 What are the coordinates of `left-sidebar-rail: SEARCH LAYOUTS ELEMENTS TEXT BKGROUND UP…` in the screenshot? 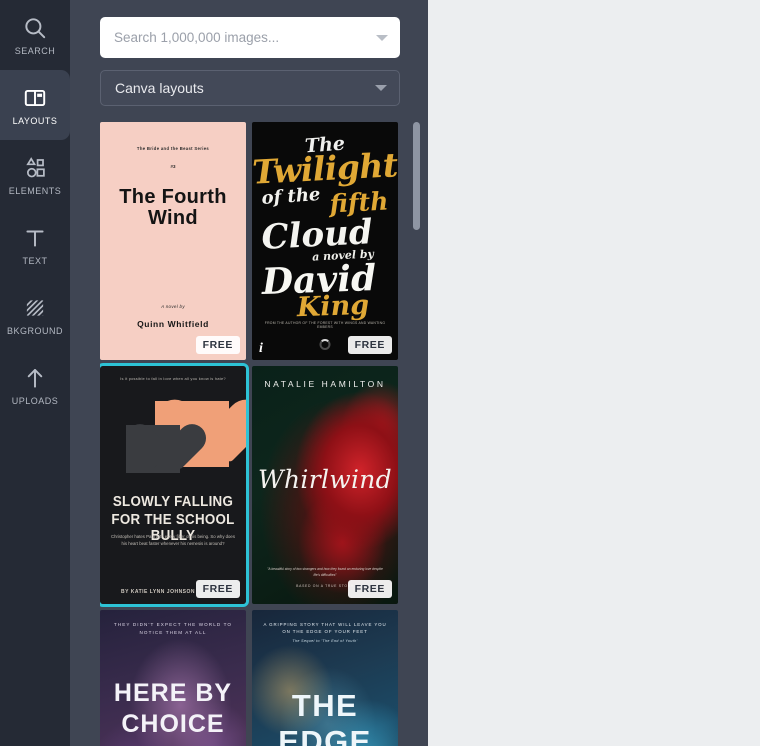 It's located at (35, 373).